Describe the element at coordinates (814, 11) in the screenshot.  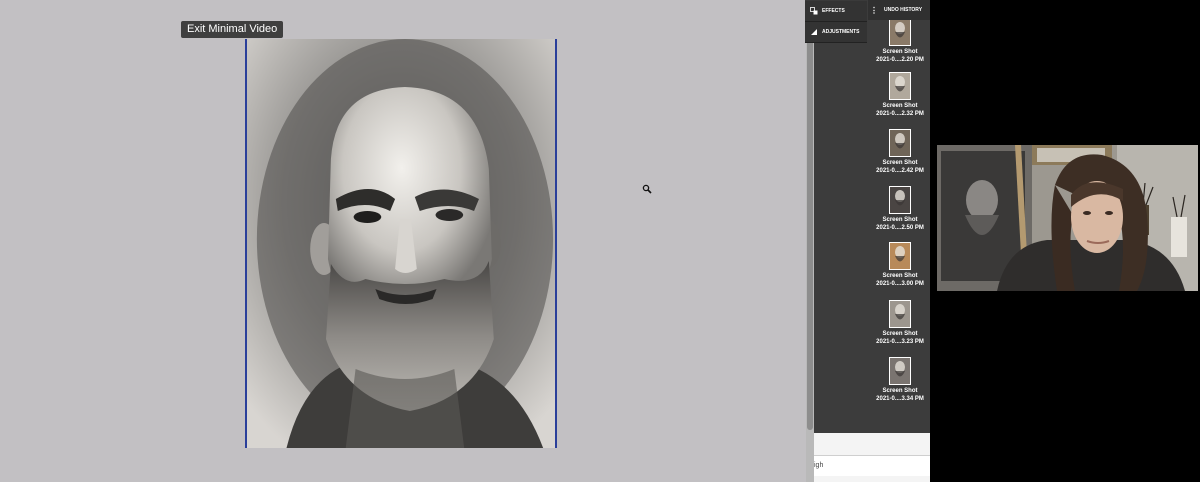
I see `effects-icon` at that location.